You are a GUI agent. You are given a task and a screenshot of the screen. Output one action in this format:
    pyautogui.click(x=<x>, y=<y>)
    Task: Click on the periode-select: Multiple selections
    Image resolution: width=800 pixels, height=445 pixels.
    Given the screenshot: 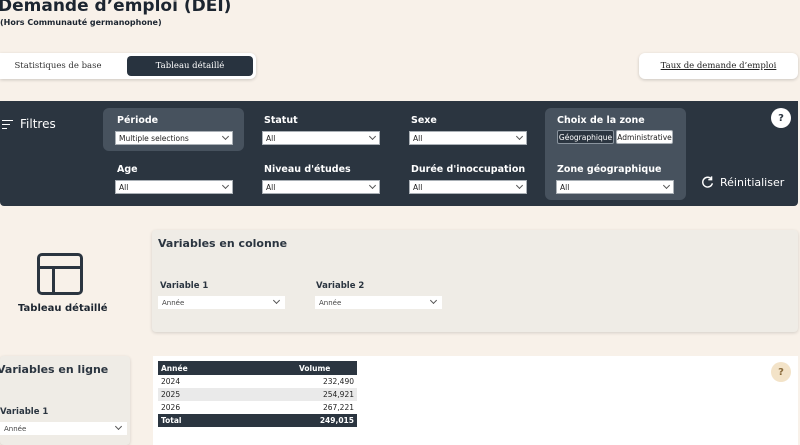 What is the action you would take?
    pyautogui.click(x=174, y=138)
    